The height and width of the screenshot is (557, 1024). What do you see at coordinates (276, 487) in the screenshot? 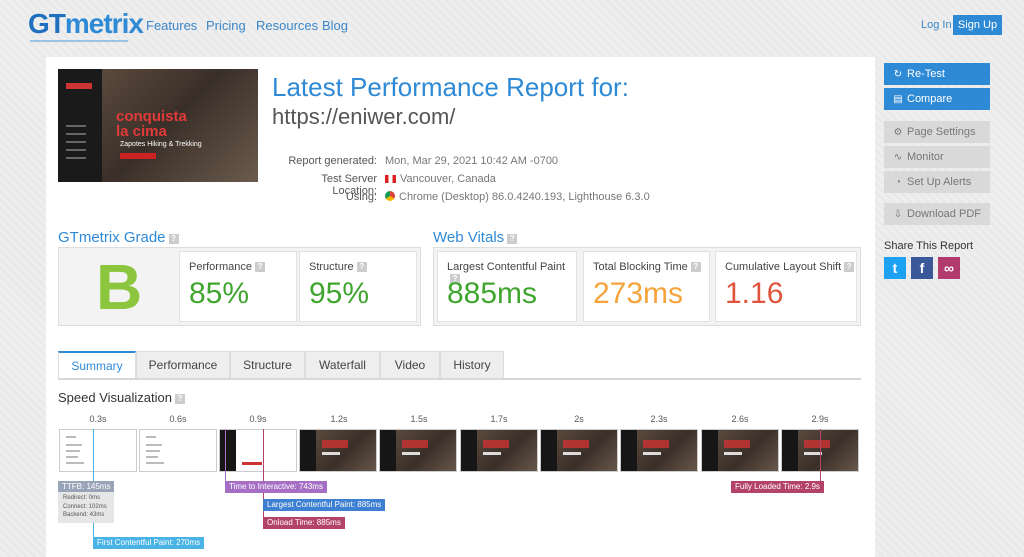
I see `tti-tag: Time to Interactive: 743ms` at bounding box center [276, 487].